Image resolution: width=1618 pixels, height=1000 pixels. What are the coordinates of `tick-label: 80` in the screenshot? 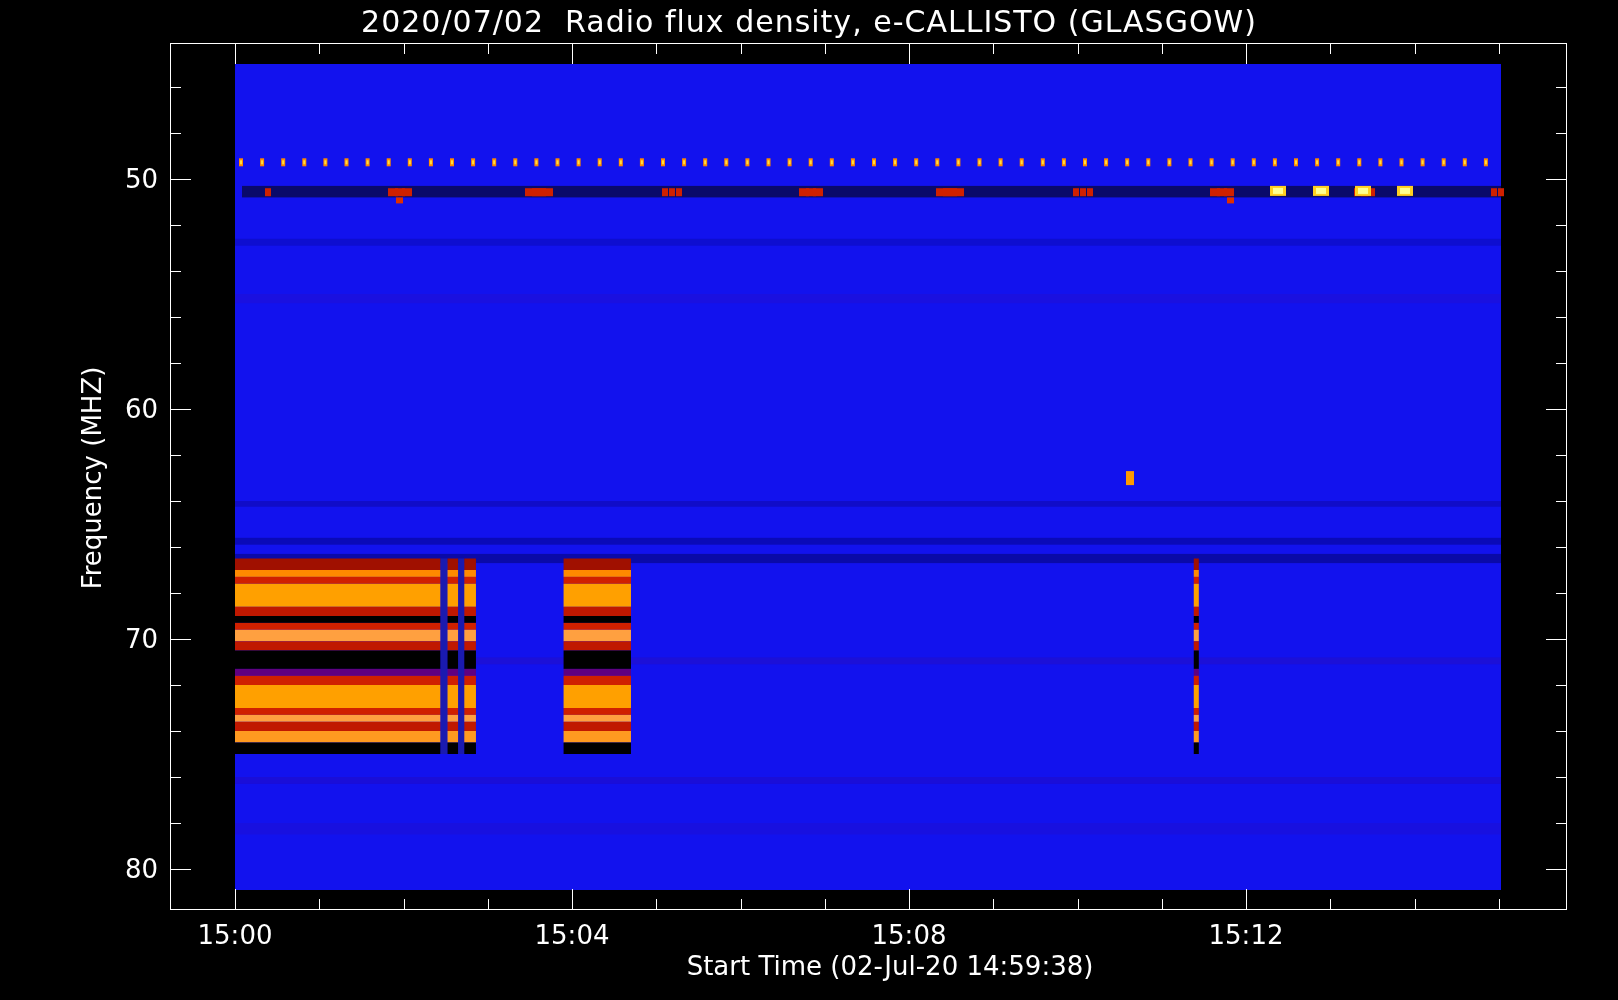 It's located at (141, 869).